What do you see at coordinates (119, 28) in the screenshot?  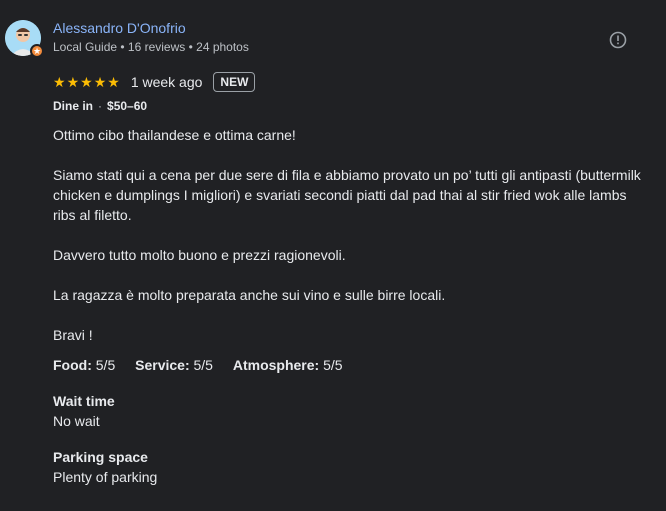 I see `author-name-link: Alessandro D'Onofrio` at bounding box center [119, 28].